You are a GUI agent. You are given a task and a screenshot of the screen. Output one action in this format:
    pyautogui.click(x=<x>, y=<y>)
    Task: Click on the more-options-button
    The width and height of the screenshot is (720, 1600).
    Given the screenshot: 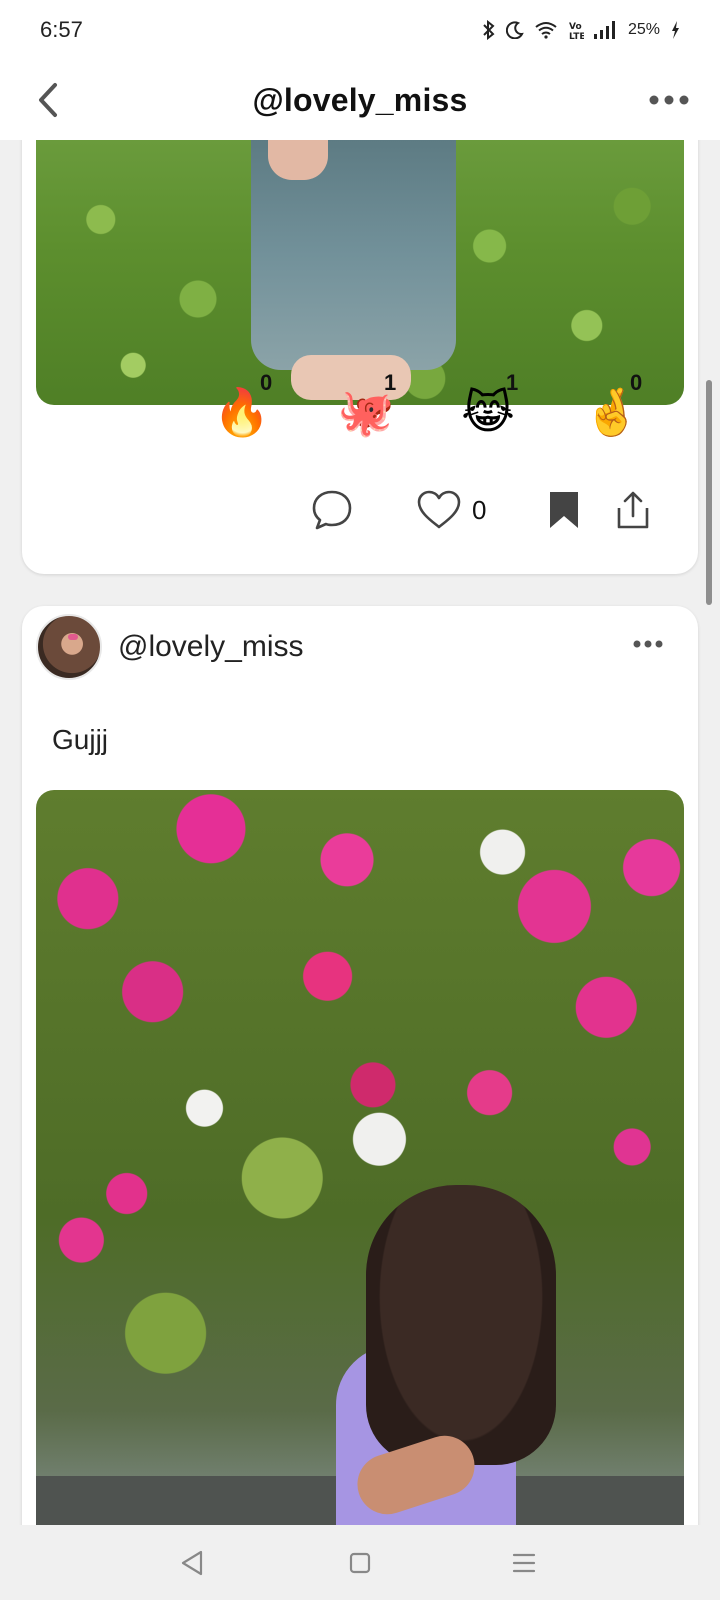 What is the action you would take?
    pyautogui.click(x=669, y=100)
    